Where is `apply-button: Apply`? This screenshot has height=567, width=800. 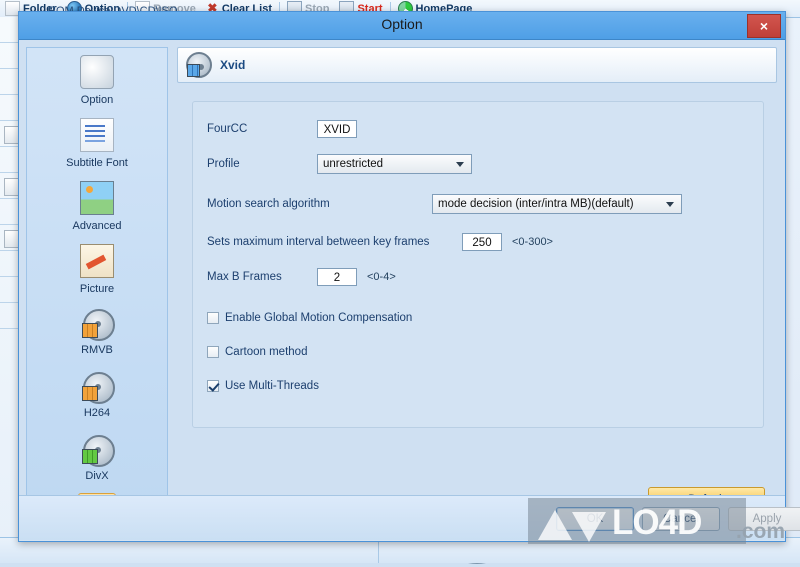 apply-button: Apply is located at coordinates (764, 519).